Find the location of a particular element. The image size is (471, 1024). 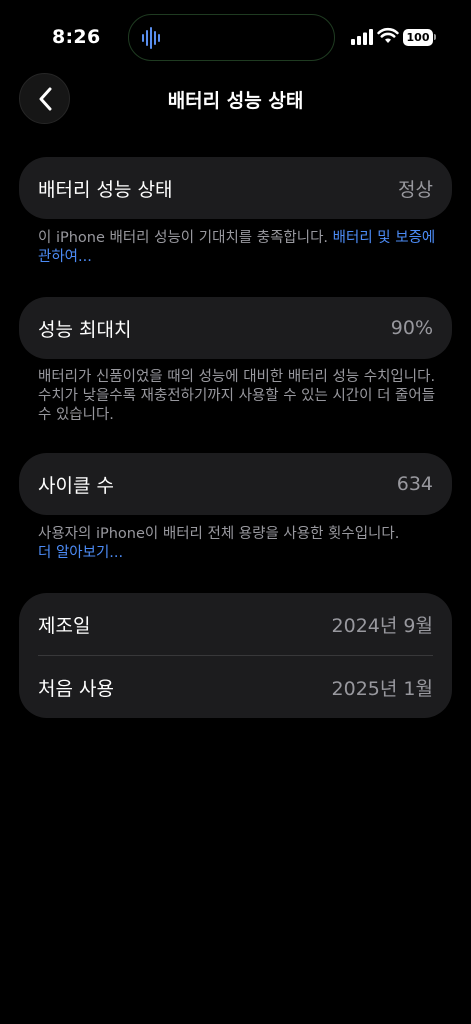

battery-health-card: 배터리 성능 상태 정상 is located at coordinates (235, 188).